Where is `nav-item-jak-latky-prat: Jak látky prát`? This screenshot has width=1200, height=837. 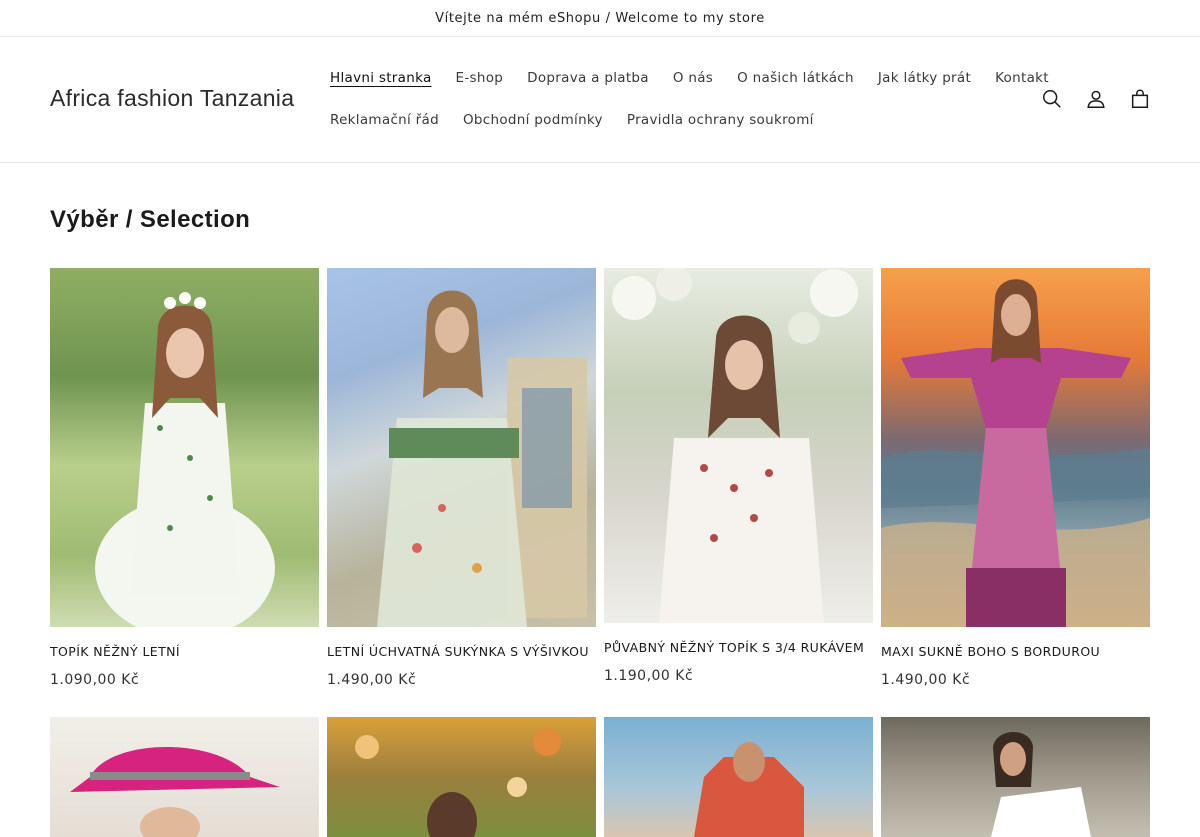
nav-item-jak-latky-prat: Jak látky prát is located at coordinates (924, 78).